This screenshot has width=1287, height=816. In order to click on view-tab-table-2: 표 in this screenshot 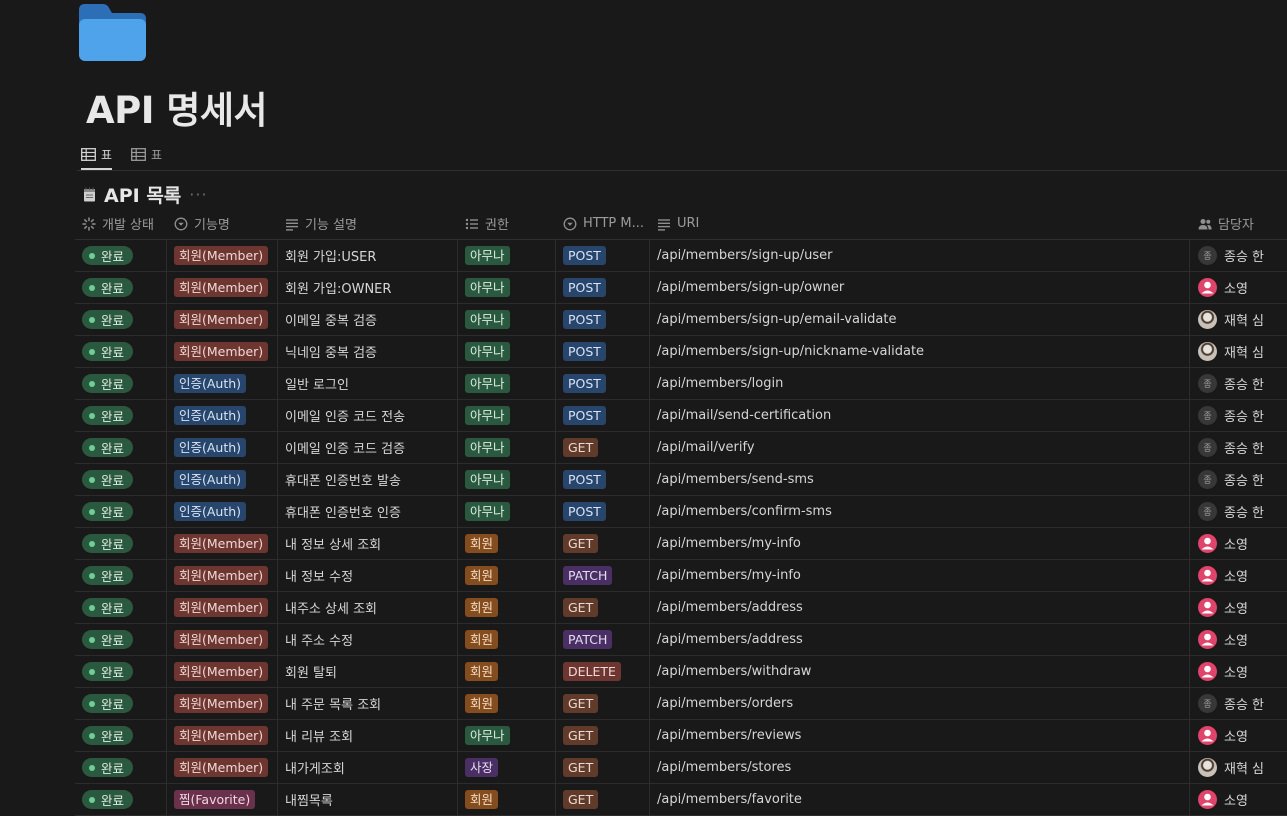, I will do `click(146, 154)`.